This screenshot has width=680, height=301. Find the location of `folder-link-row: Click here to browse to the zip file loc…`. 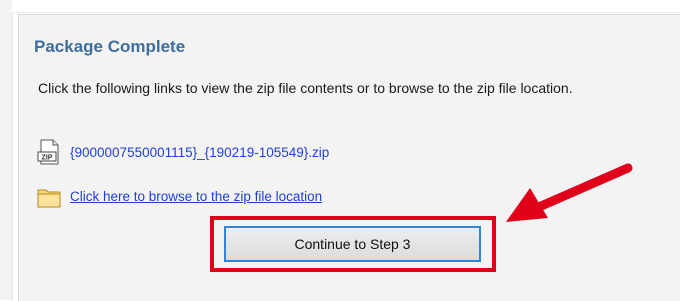

folder-link-row: Click here to browse to the zip file loc… is located at coordinates (179, 197).